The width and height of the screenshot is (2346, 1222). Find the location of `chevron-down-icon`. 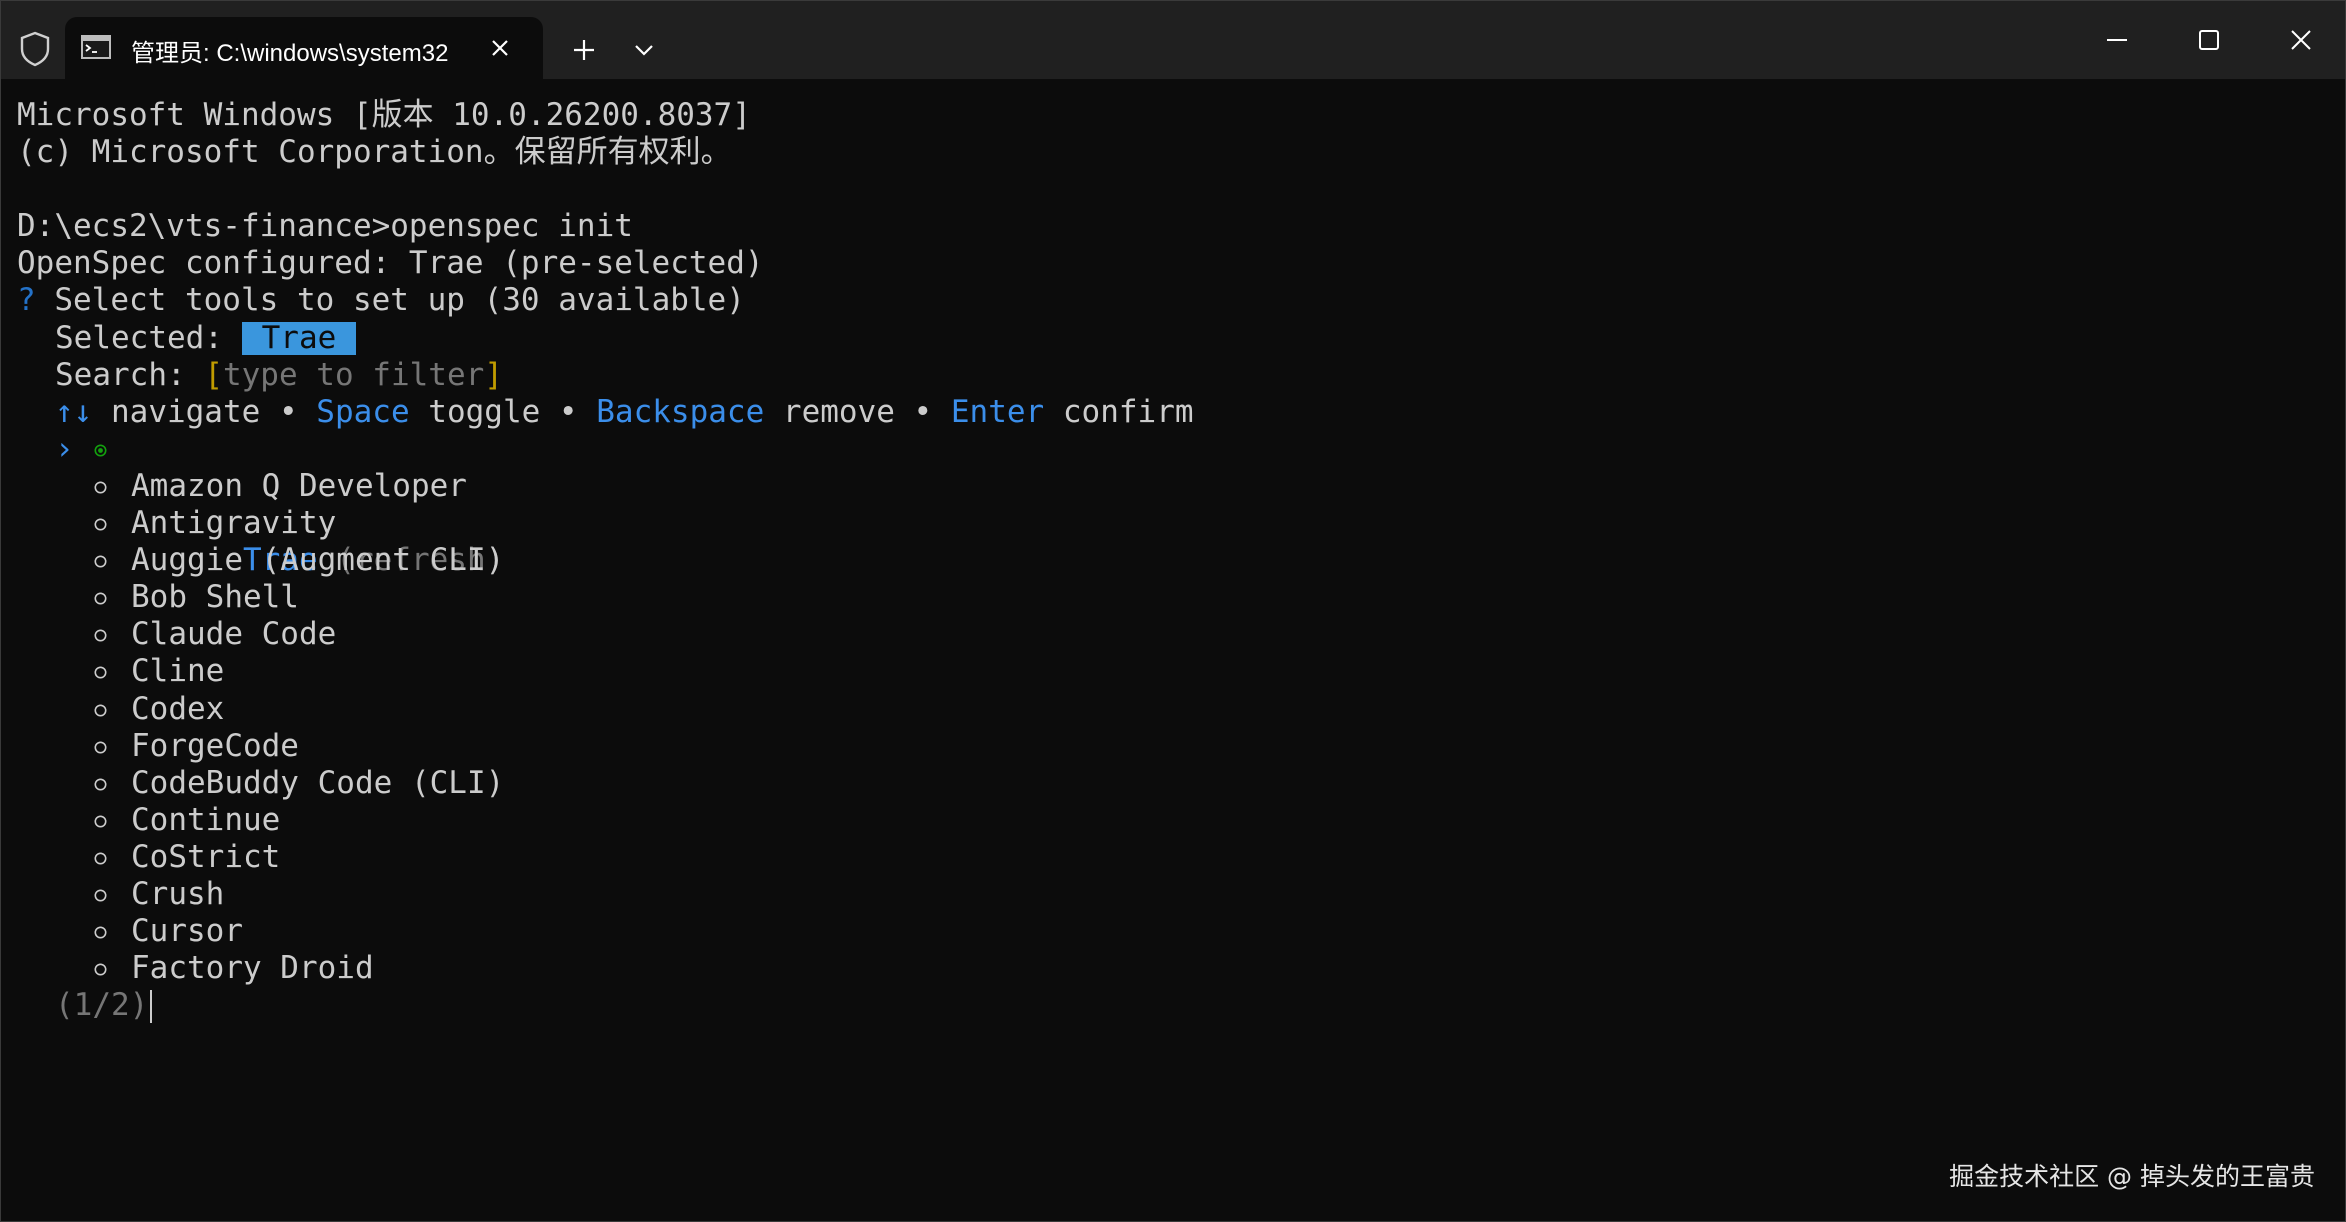

chevron-down-icon is located at coordinates (644, 50).